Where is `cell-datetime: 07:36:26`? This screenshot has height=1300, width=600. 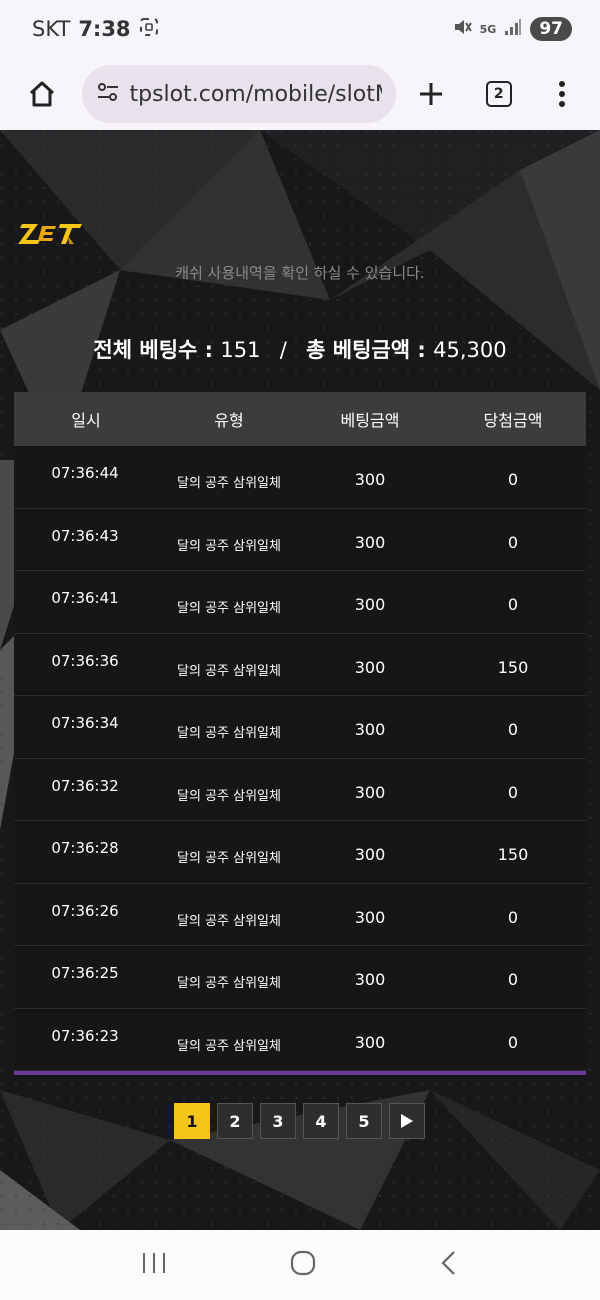 cell-datetime: 07:36:26 is located at coordinates (85, 910).